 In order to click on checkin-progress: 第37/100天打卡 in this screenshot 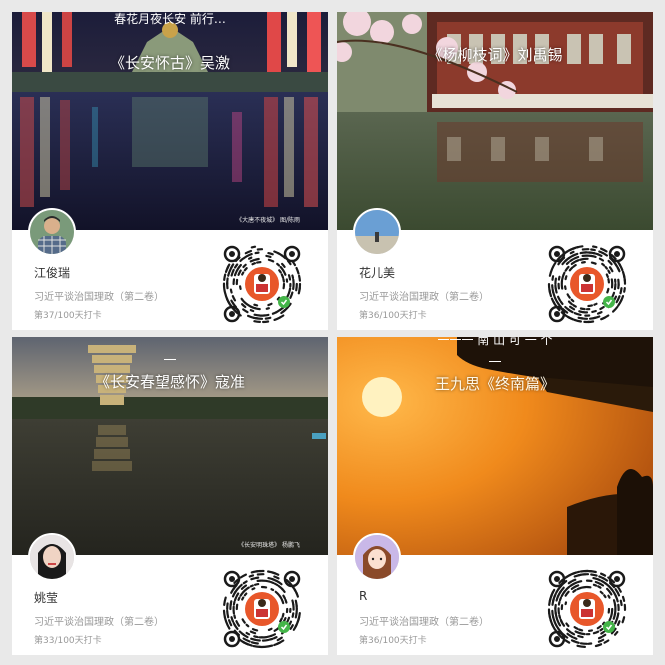, I will do `click(68, 316)`.